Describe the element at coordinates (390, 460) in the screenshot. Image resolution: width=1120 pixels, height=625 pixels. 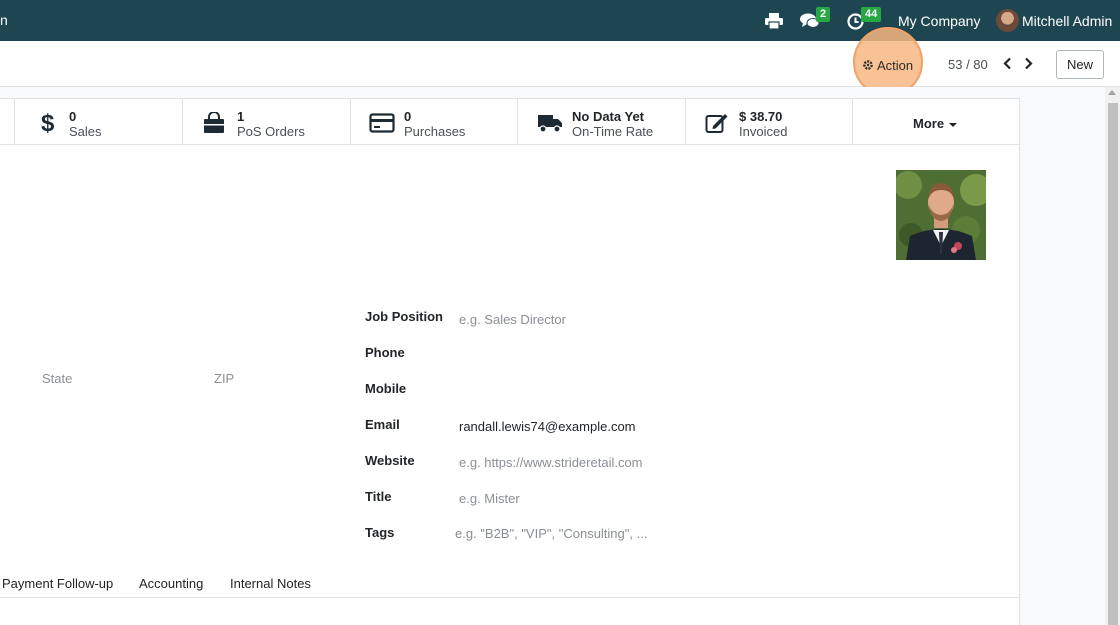
I see `website-label: Website` at that location.